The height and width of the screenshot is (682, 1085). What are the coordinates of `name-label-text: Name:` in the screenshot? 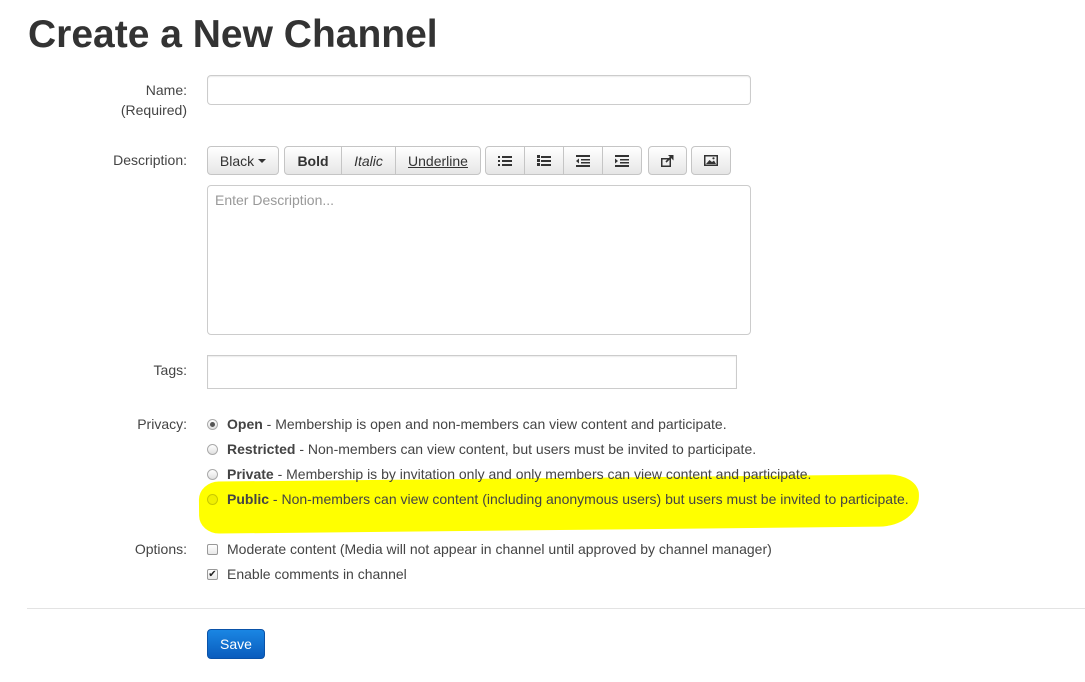 It's located at (166, 90).